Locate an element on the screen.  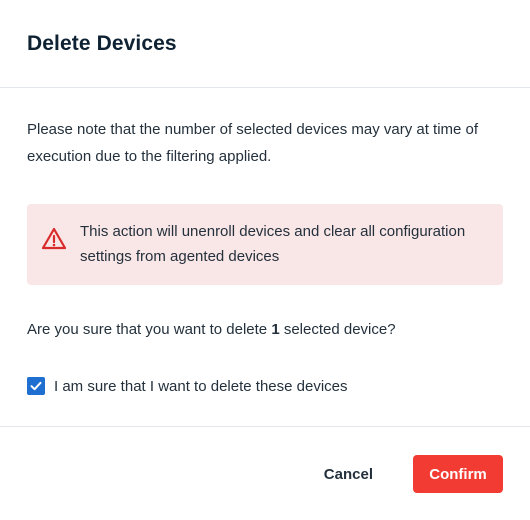
dialog-footer: Cancel Confirm is located at coordinates (405, 474).